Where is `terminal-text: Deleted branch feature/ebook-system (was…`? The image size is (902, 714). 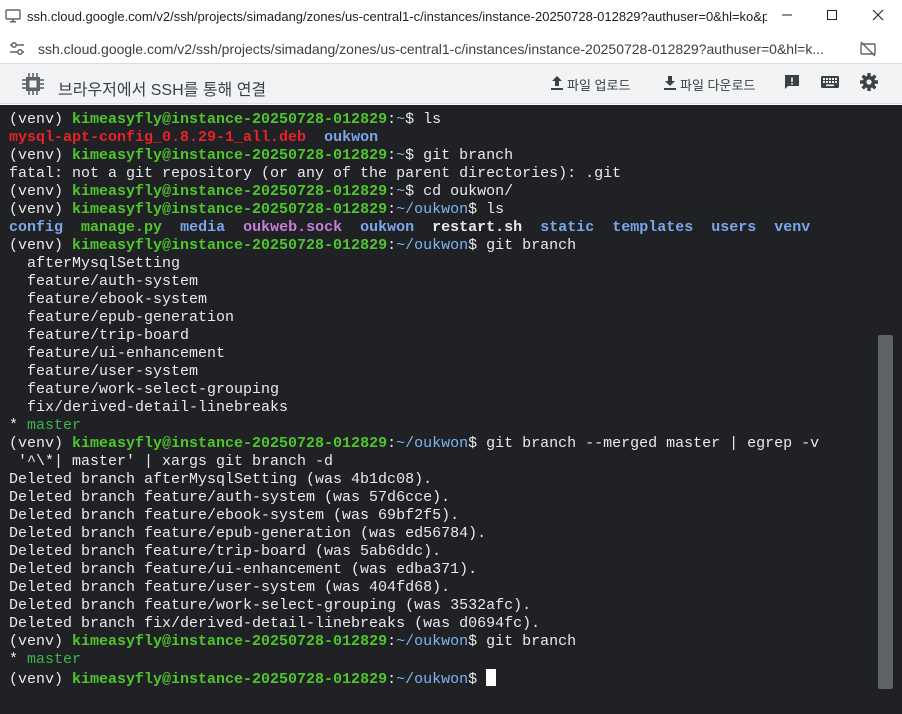
terminal-text: Deleted branch feature/ebook-system (was… is located at coordinates (234, 515).